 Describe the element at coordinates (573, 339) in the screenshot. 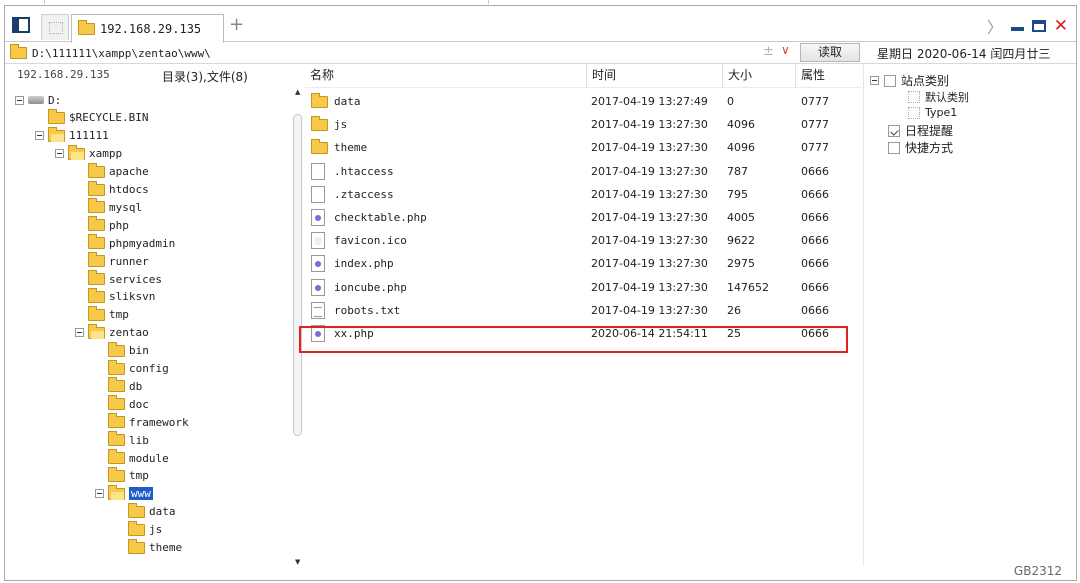

I see `highlight-box` at that location.